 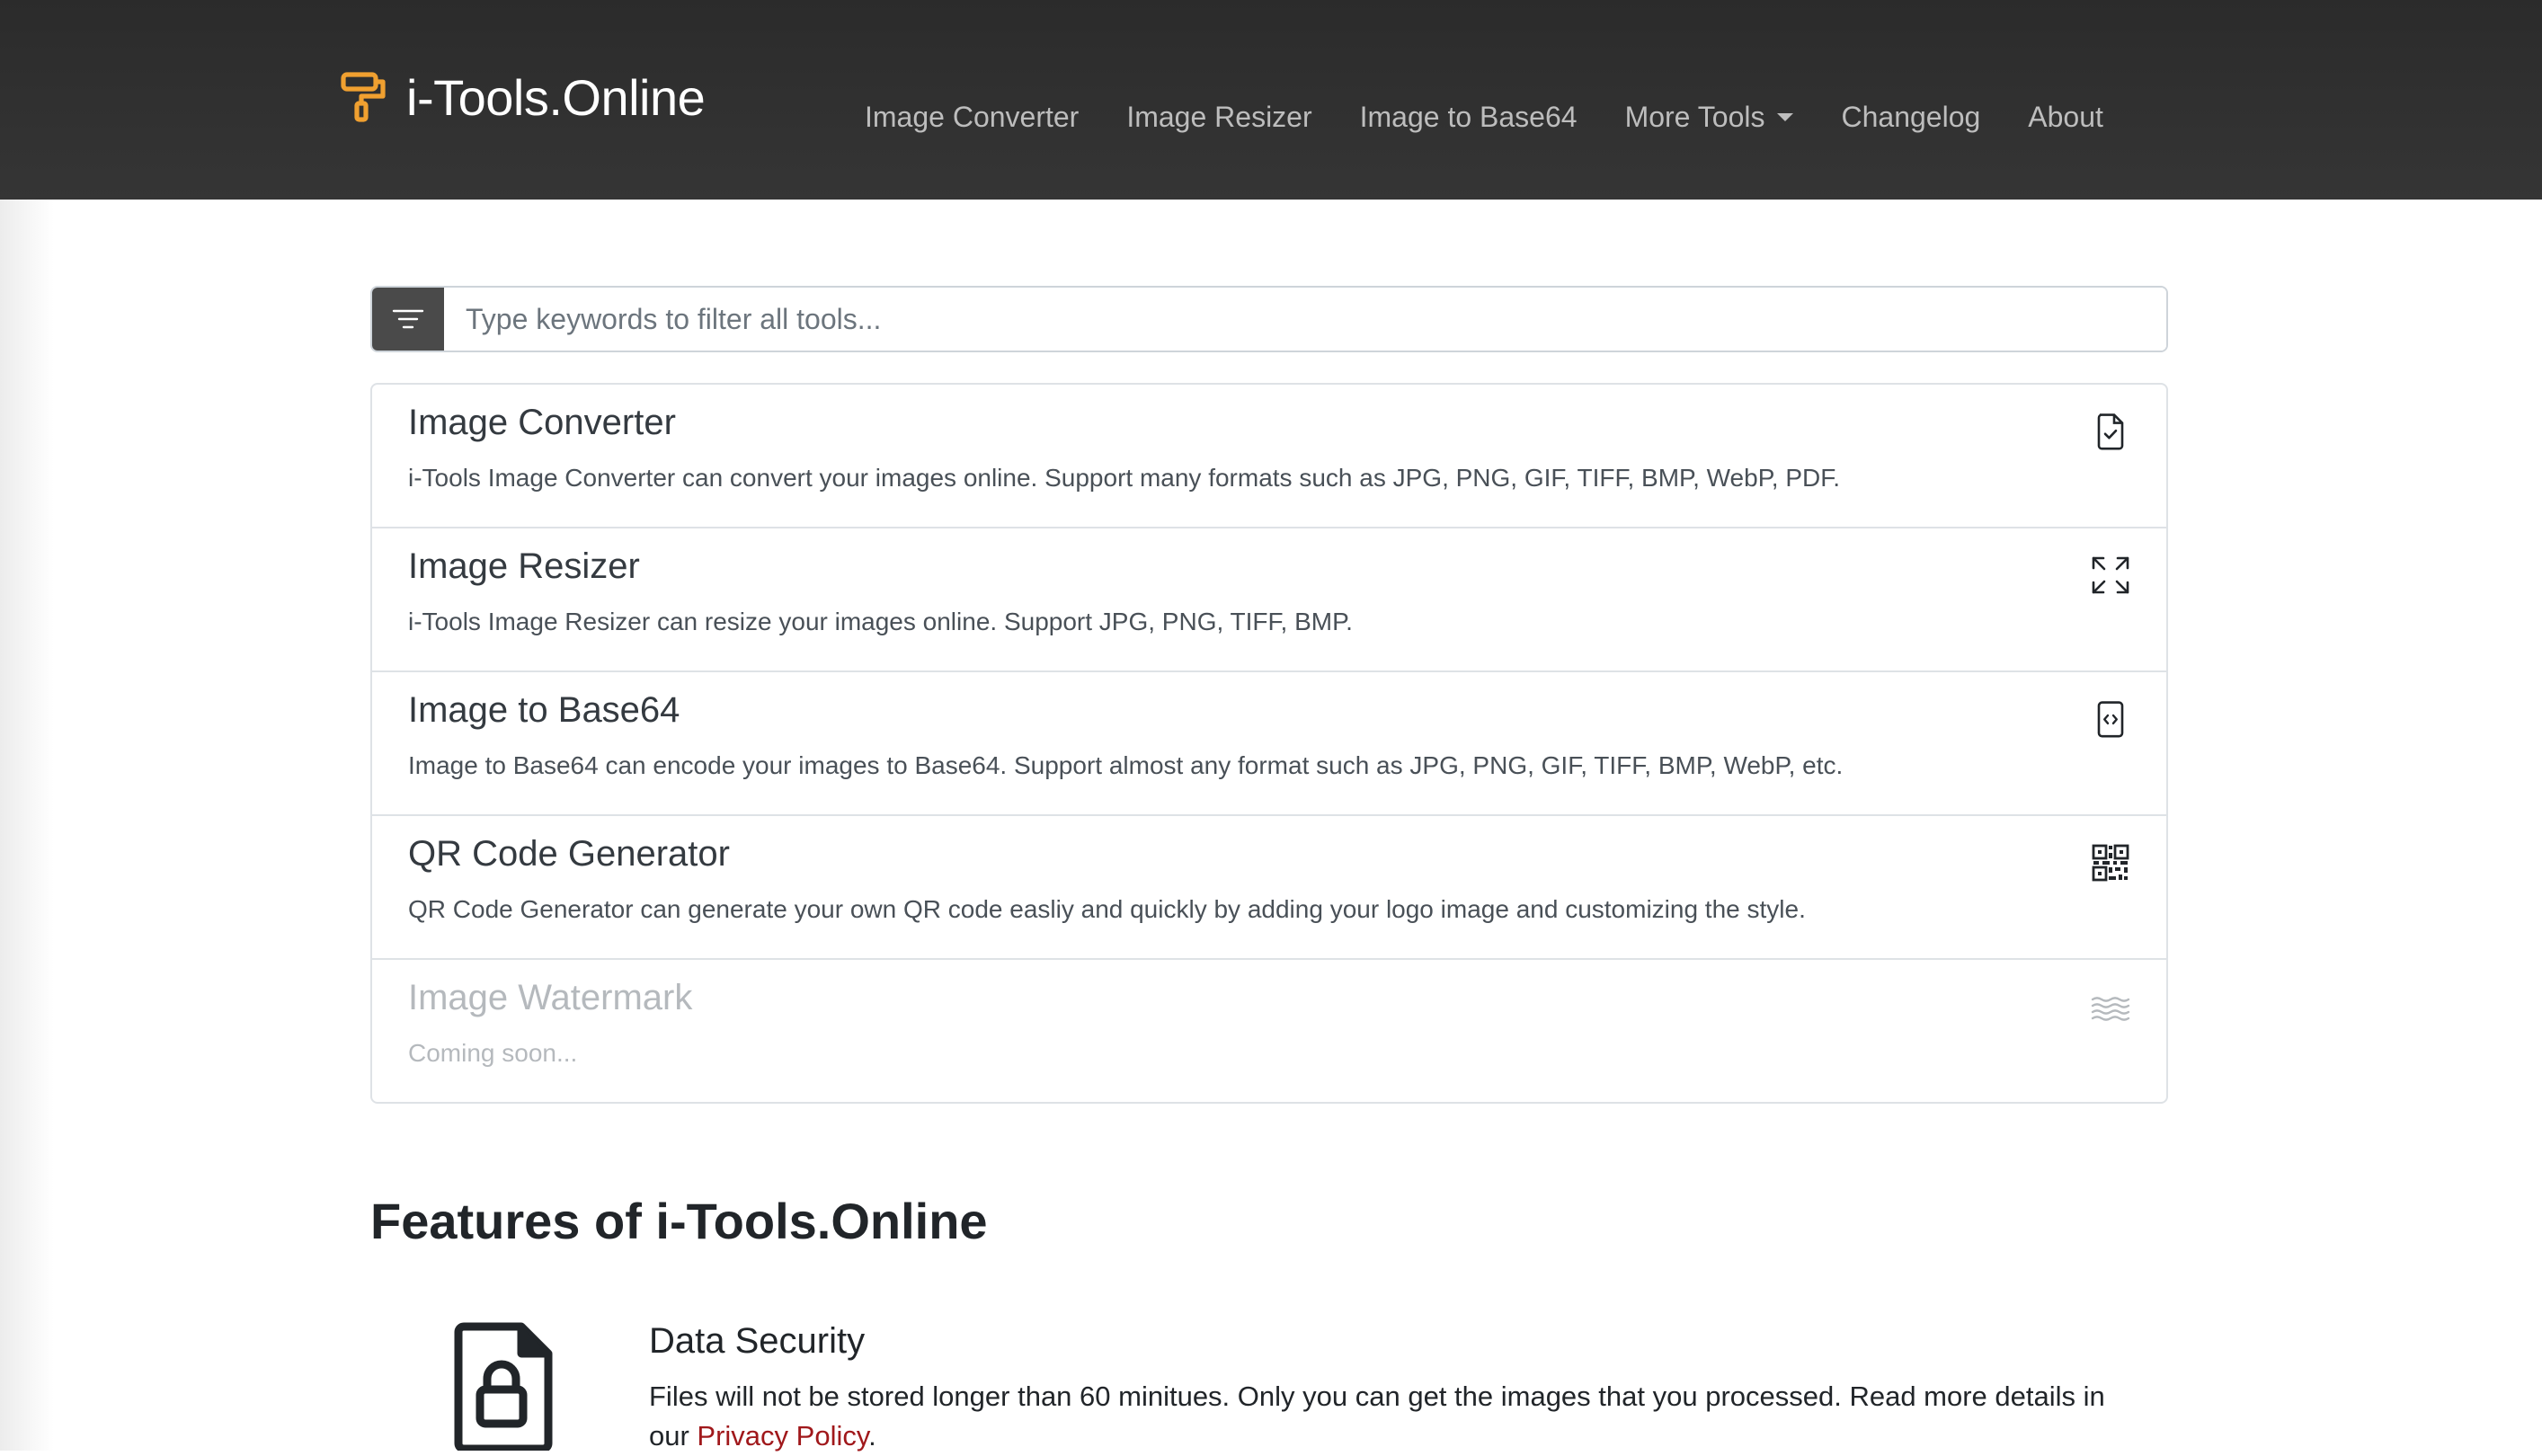 I want to click on tool-title: Image Watermark, so click(x=550, y=998).